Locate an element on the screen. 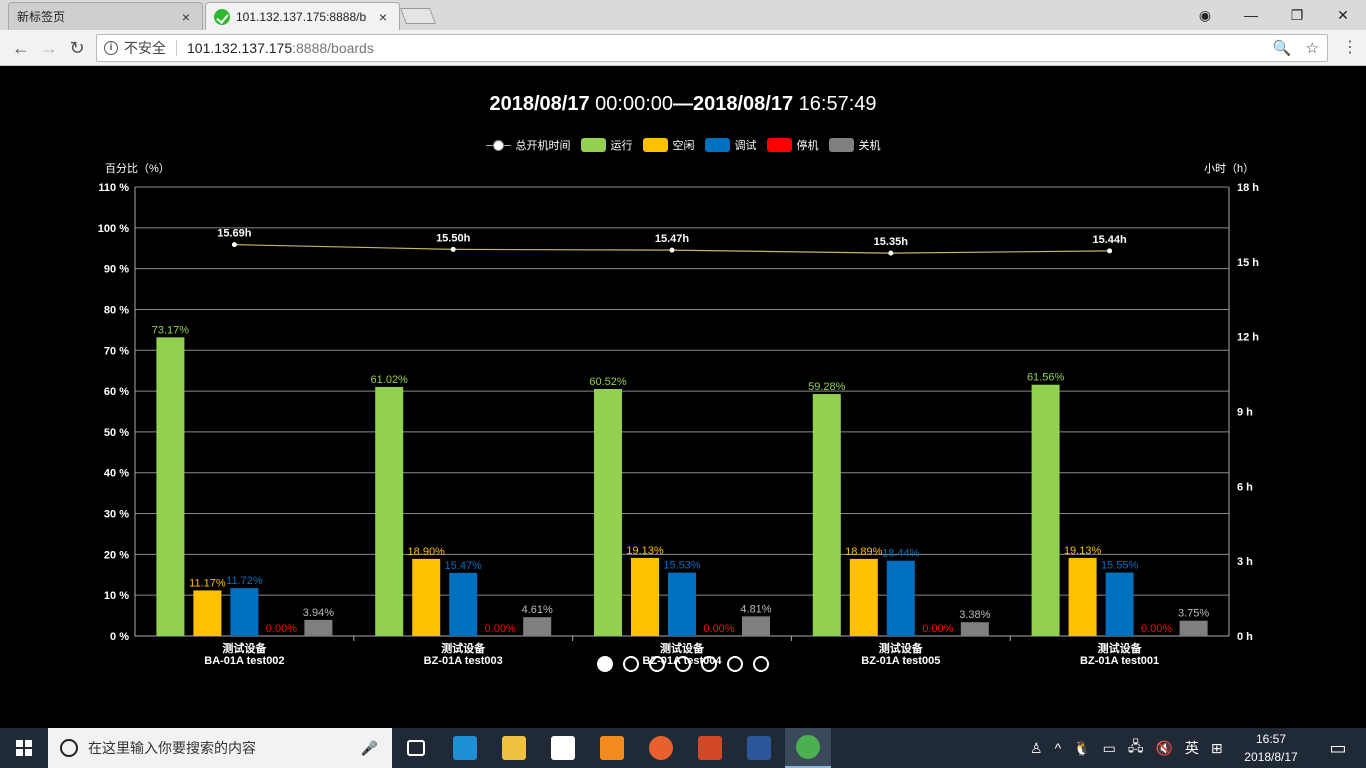 Image resolution: width=1366 pixels, height=768 pixels. y-tick-label: 80 % is located at coordinates (116, 310).